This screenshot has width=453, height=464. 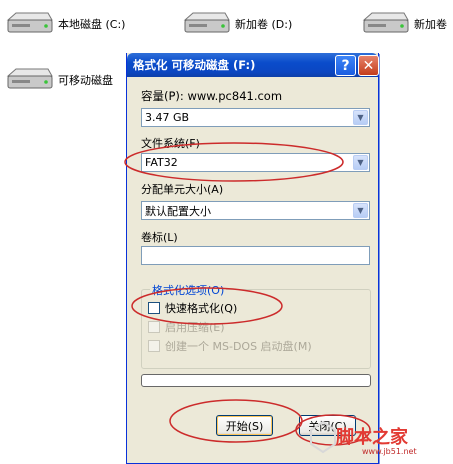 I want to click on watermark-text: 脚本之家, so click(x=372, y=437).